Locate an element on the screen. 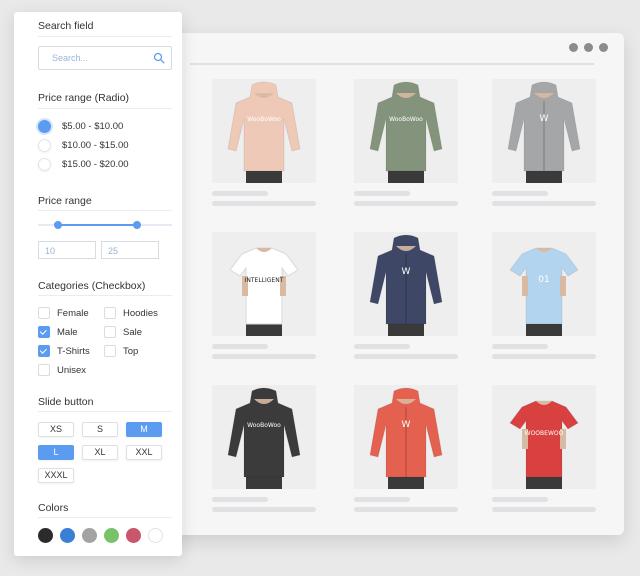  category-label: Male is located at coordinates (67, 332).